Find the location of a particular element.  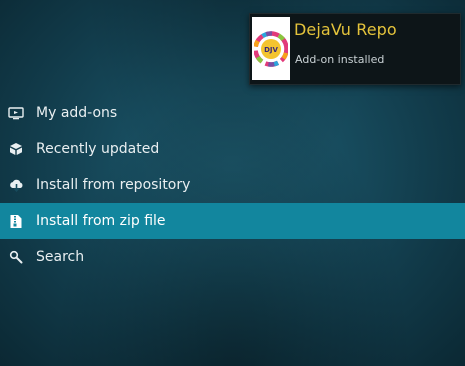

logo-text: DJV is located at coordinates (271, 50).